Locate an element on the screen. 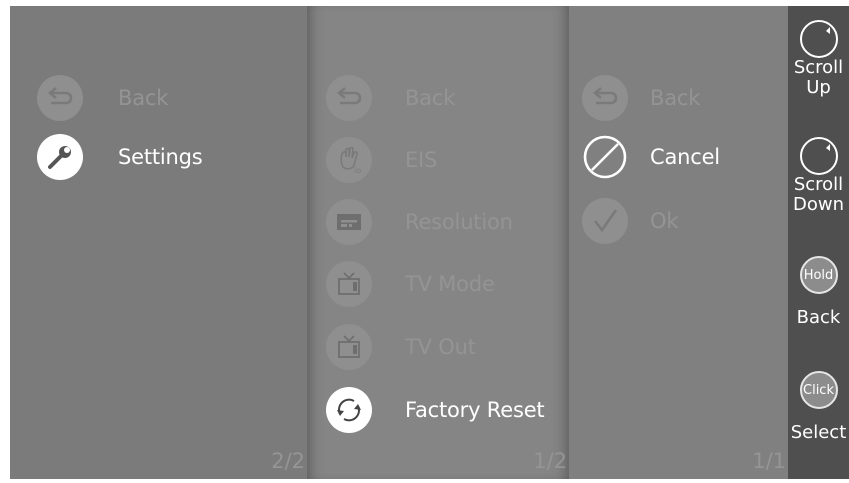 Image resolution: width=849 pixels, height=483 pixels. page-indicator: 1/1 is located at coordinates (769, 461).